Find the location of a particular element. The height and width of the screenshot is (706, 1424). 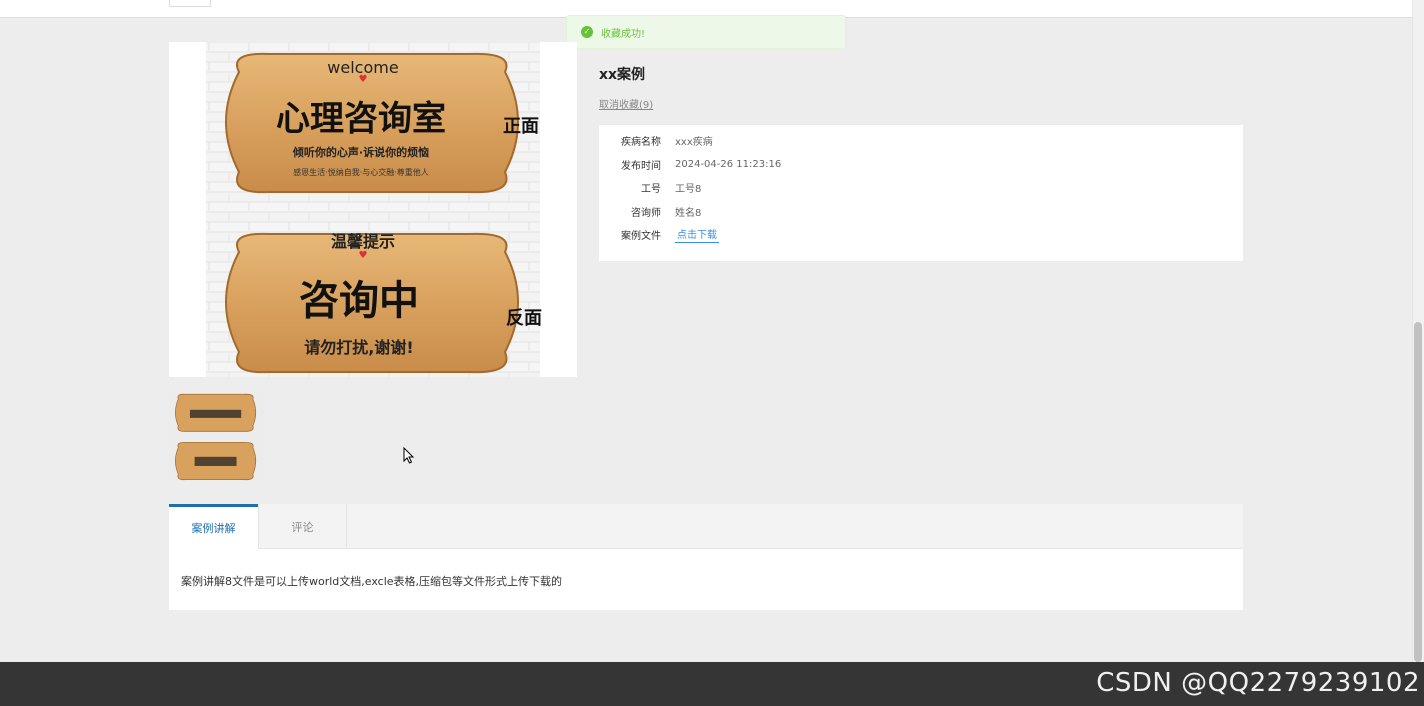

success-toast: ✓ 收藏成功! is located at coordinates (706, 32).